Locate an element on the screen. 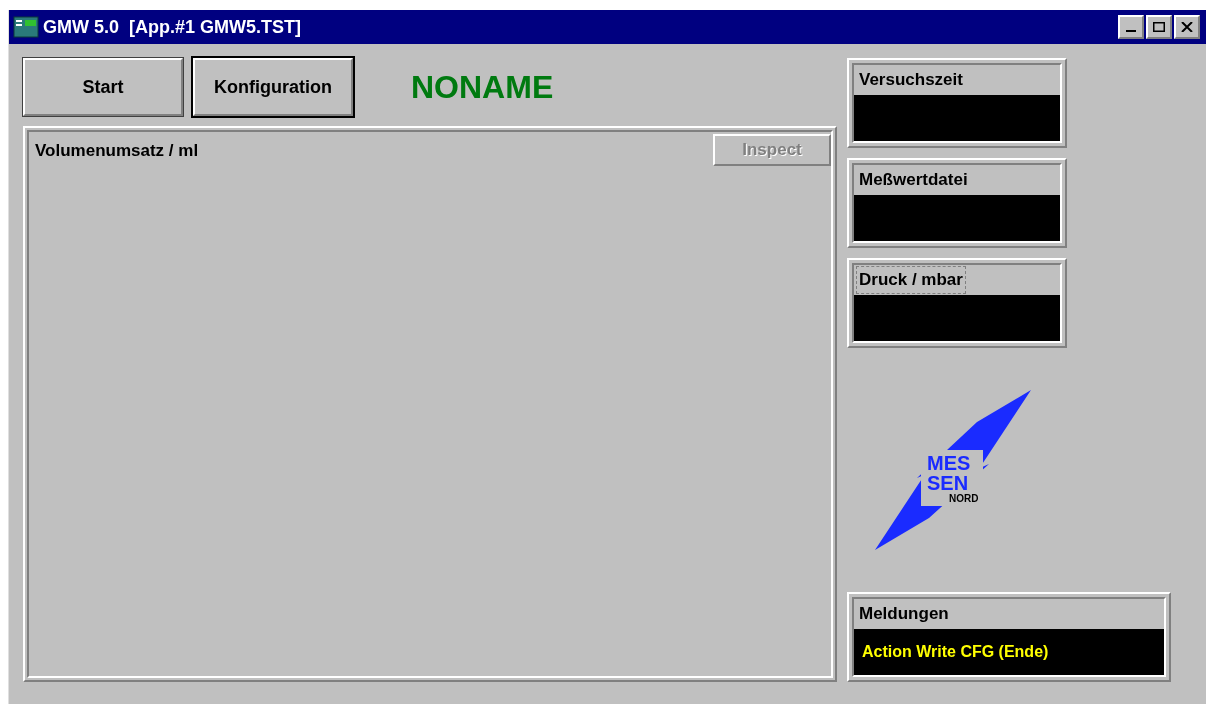  project-name: NONAME is located at coordinates (482, 87).